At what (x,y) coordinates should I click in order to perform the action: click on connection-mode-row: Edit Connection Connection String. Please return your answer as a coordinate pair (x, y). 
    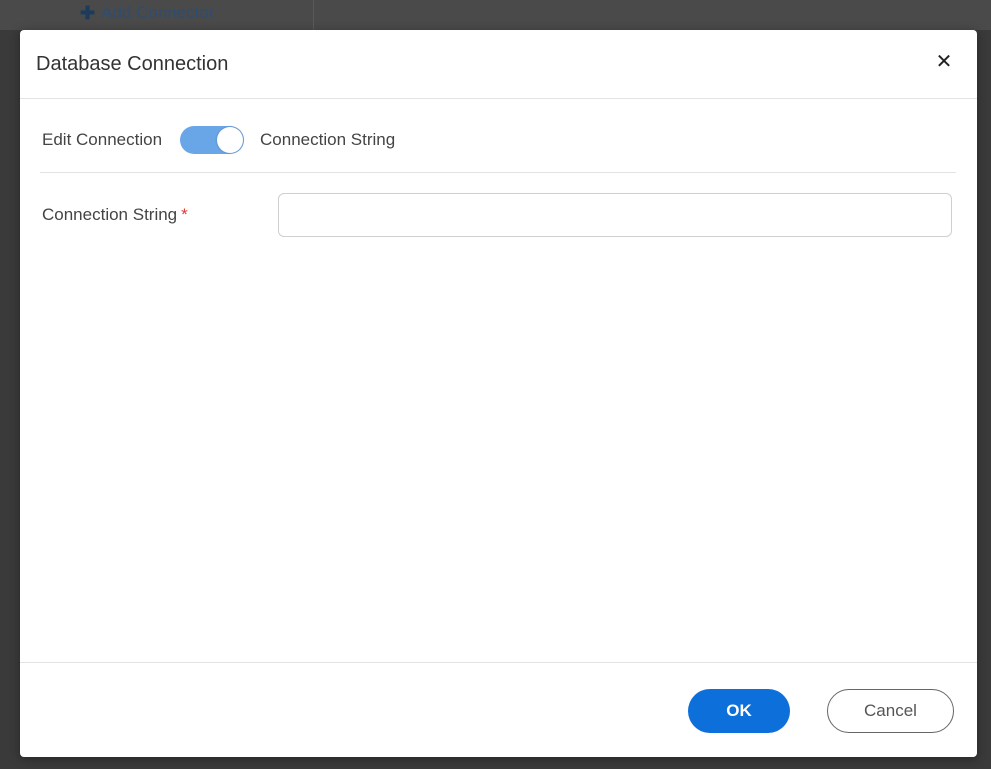
    Looking at the image, I should click on (218, 140).